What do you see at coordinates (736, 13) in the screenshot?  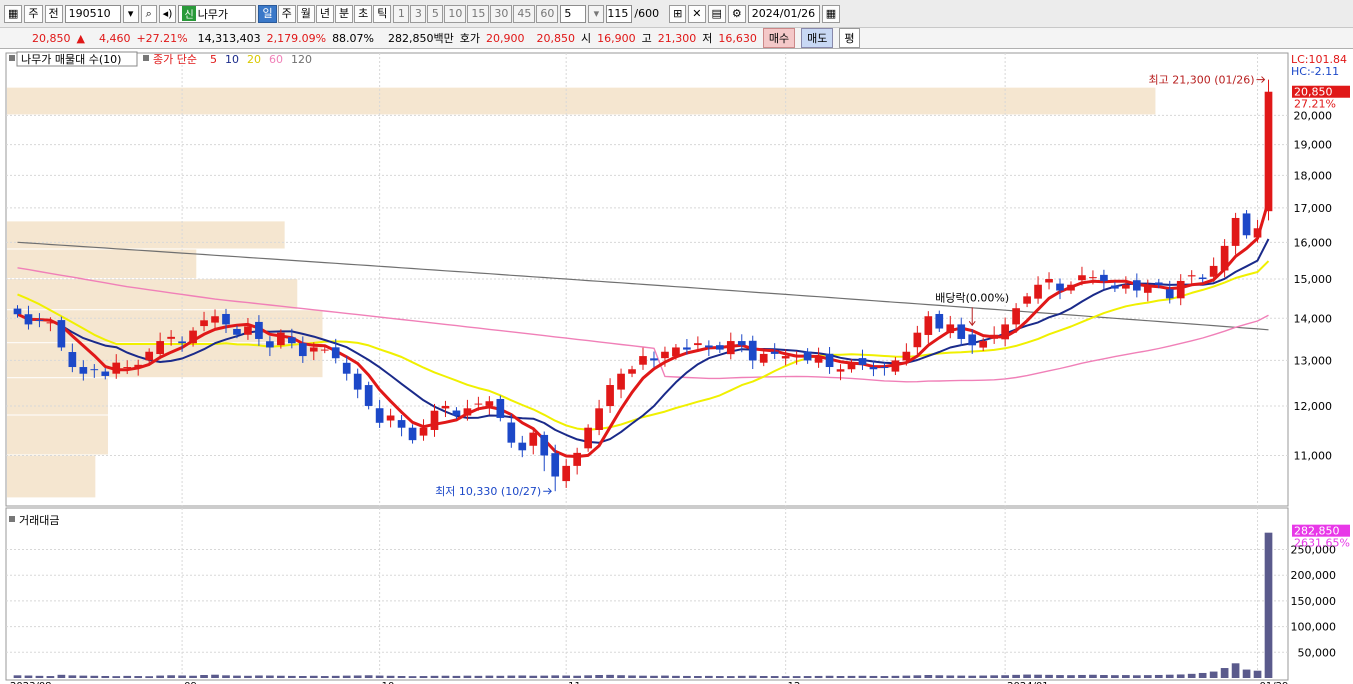 I see `gear-icon: ⚙` at bounding box center [736, 13].